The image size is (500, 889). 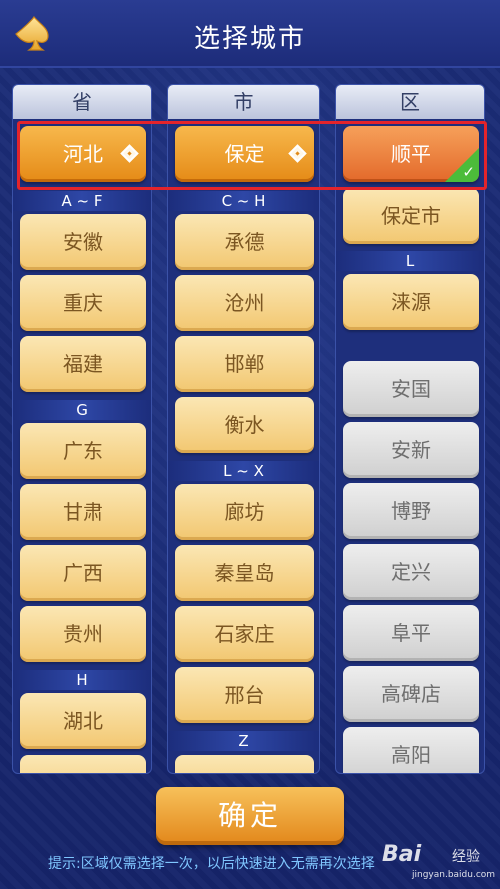 What do you see at coordinates (402, 854) in the screenshot?
I see `watermark-brand: Bai` at bounding box center [402, 854].